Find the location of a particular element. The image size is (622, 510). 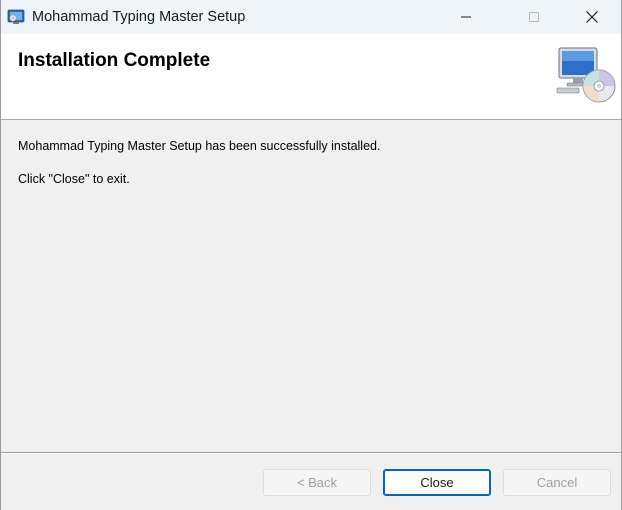

window-title: Mohammad Typing Master Setup is located at coordinates (139, 17).